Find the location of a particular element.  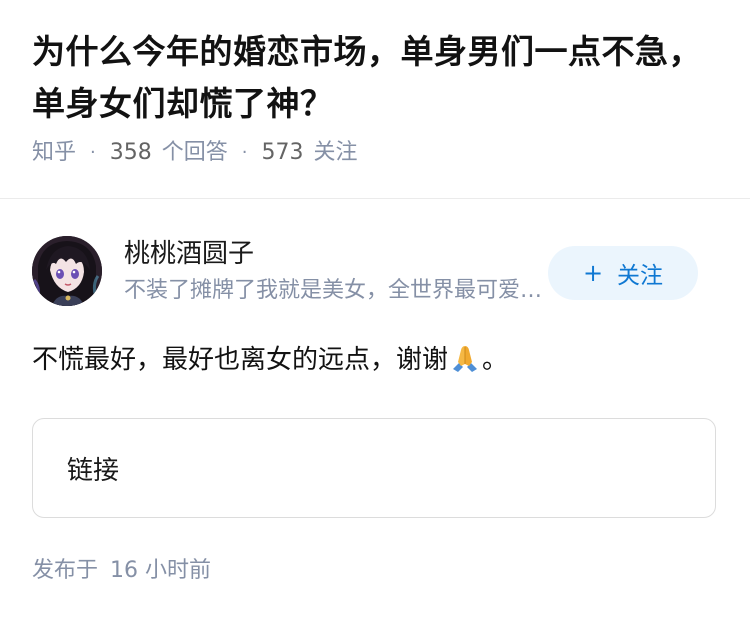

followers-count: 573 is located at coordinates (282, 152).